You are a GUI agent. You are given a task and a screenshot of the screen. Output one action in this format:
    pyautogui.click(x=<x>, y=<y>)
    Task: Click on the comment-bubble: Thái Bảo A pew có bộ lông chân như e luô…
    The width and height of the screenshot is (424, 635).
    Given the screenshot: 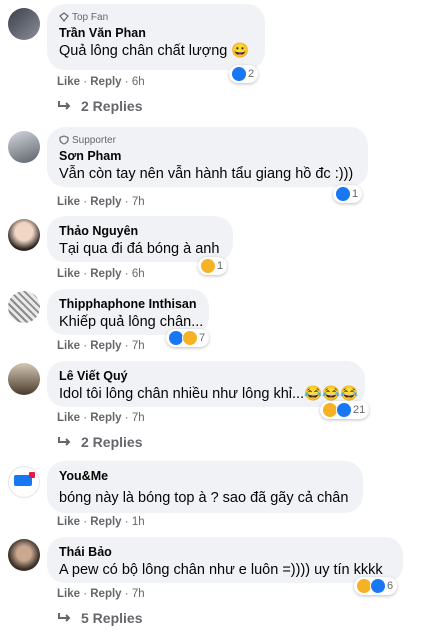 What is the action you would take?
    pyautogui.click(x=225, y=560)
    